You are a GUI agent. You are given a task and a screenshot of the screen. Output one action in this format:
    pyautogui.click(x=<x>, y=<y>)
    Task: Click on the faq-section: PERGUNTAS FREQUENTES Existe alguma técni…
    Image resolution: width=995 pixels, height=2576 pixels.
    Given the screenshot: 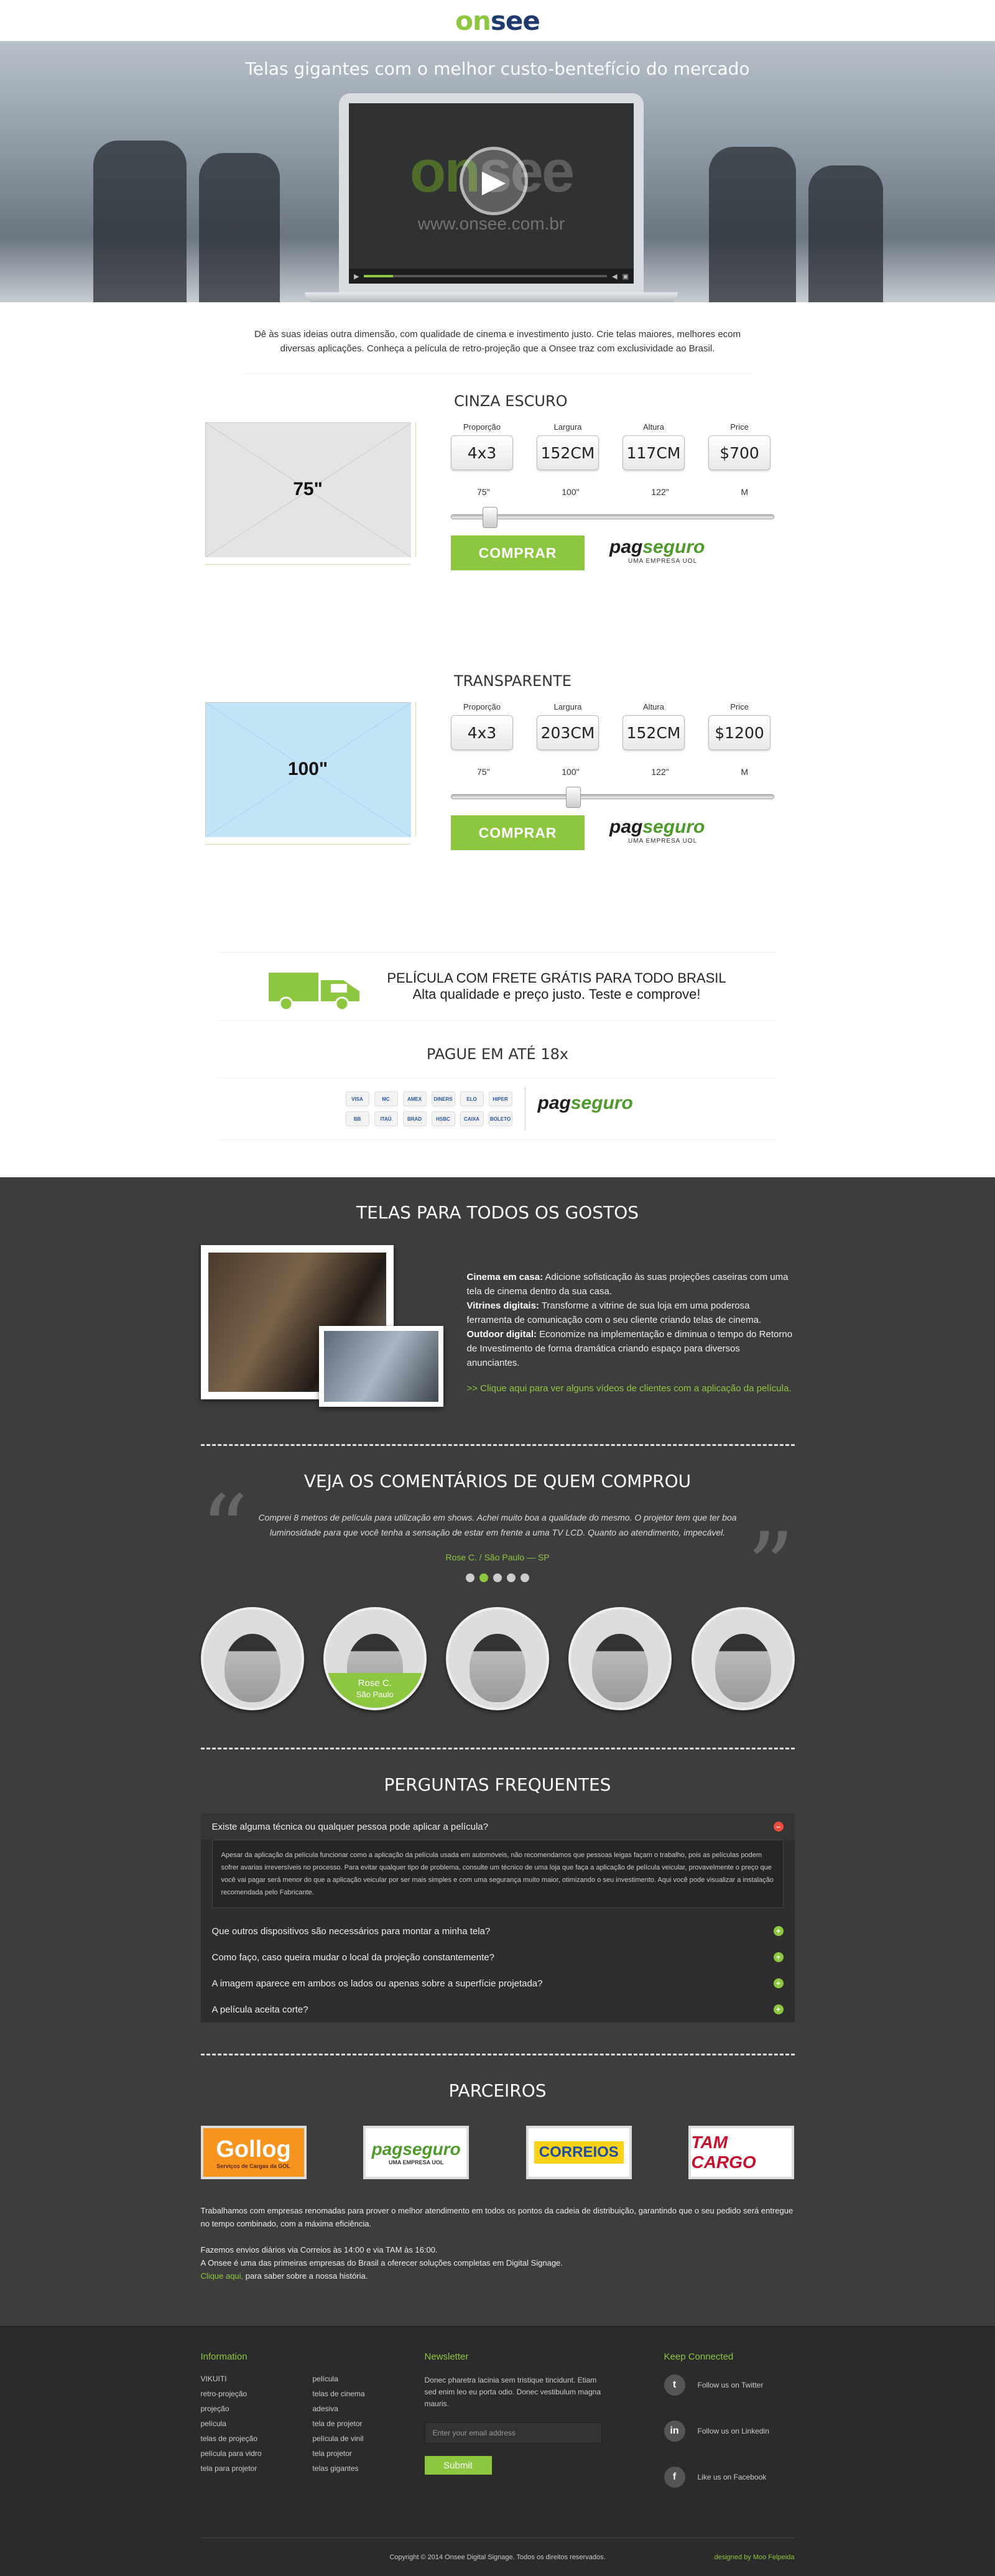 What is the action you would take?
    pyautogui.click(x=497, y=1902)
    